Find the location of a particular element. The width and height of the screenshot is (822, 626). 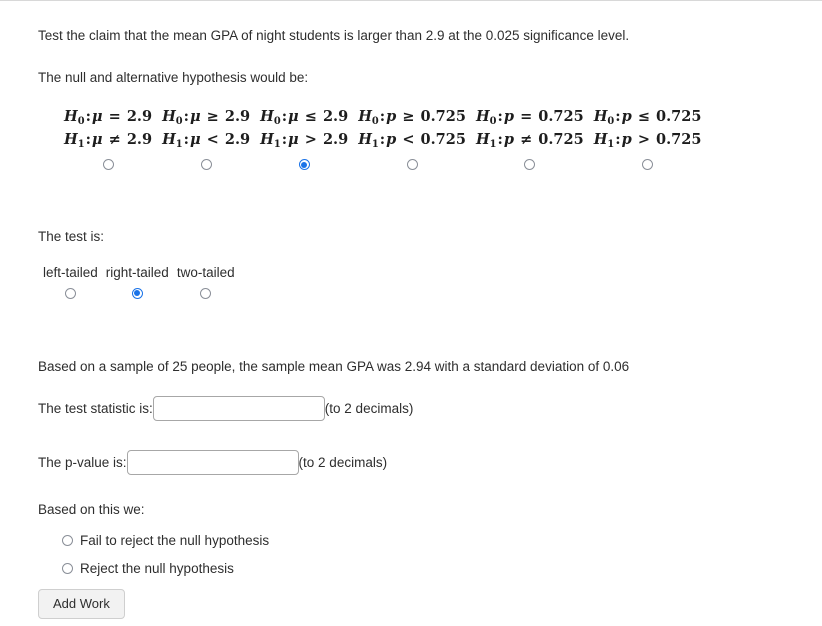

alternative-hypothesis-line: H1:μ < 2.9 is located at coordinates (206, 140).